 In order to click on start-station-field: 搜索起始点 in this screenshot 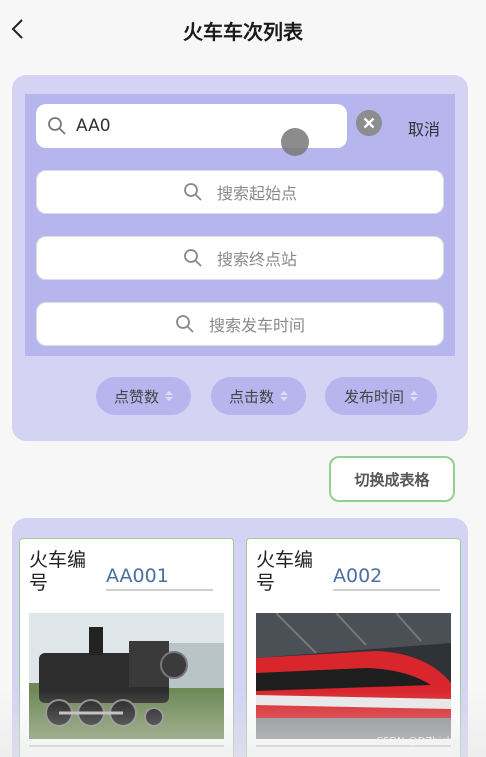, I will do `click(240, 192)`.